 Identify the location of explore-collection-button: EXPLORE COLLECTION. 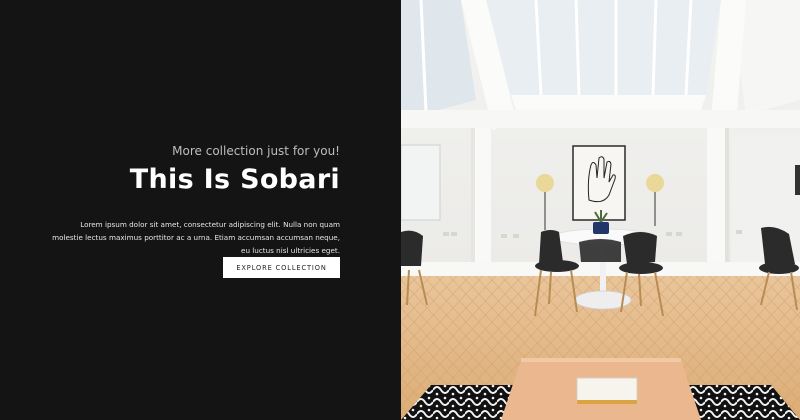
(281, 267).